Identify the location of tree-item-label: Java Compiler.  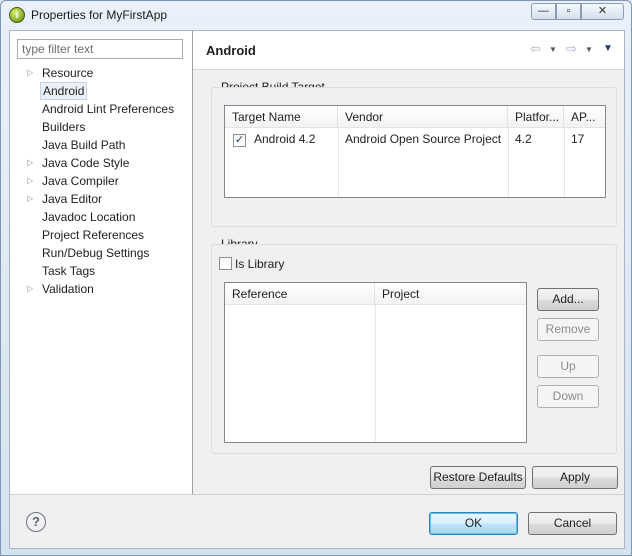
(80, 181).